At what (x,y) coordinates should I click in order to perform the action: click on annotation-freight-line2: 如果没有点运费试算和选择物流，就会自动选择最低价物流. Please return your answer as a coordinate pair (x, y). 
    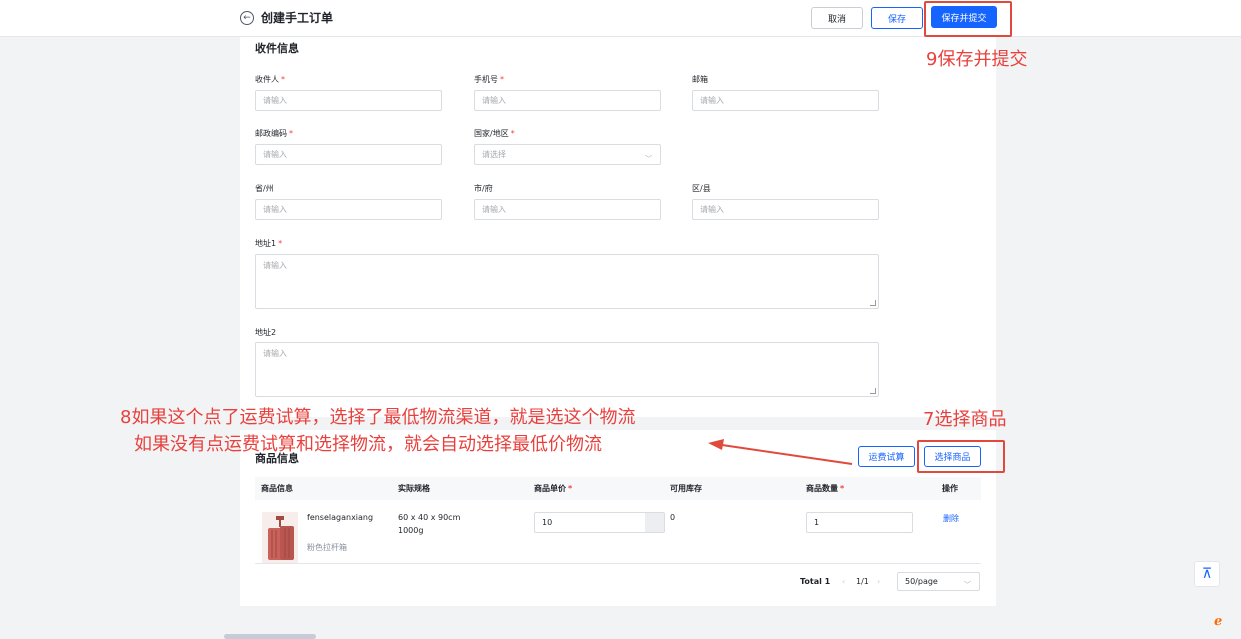
    Looking at the image, I should click on (368, 444).